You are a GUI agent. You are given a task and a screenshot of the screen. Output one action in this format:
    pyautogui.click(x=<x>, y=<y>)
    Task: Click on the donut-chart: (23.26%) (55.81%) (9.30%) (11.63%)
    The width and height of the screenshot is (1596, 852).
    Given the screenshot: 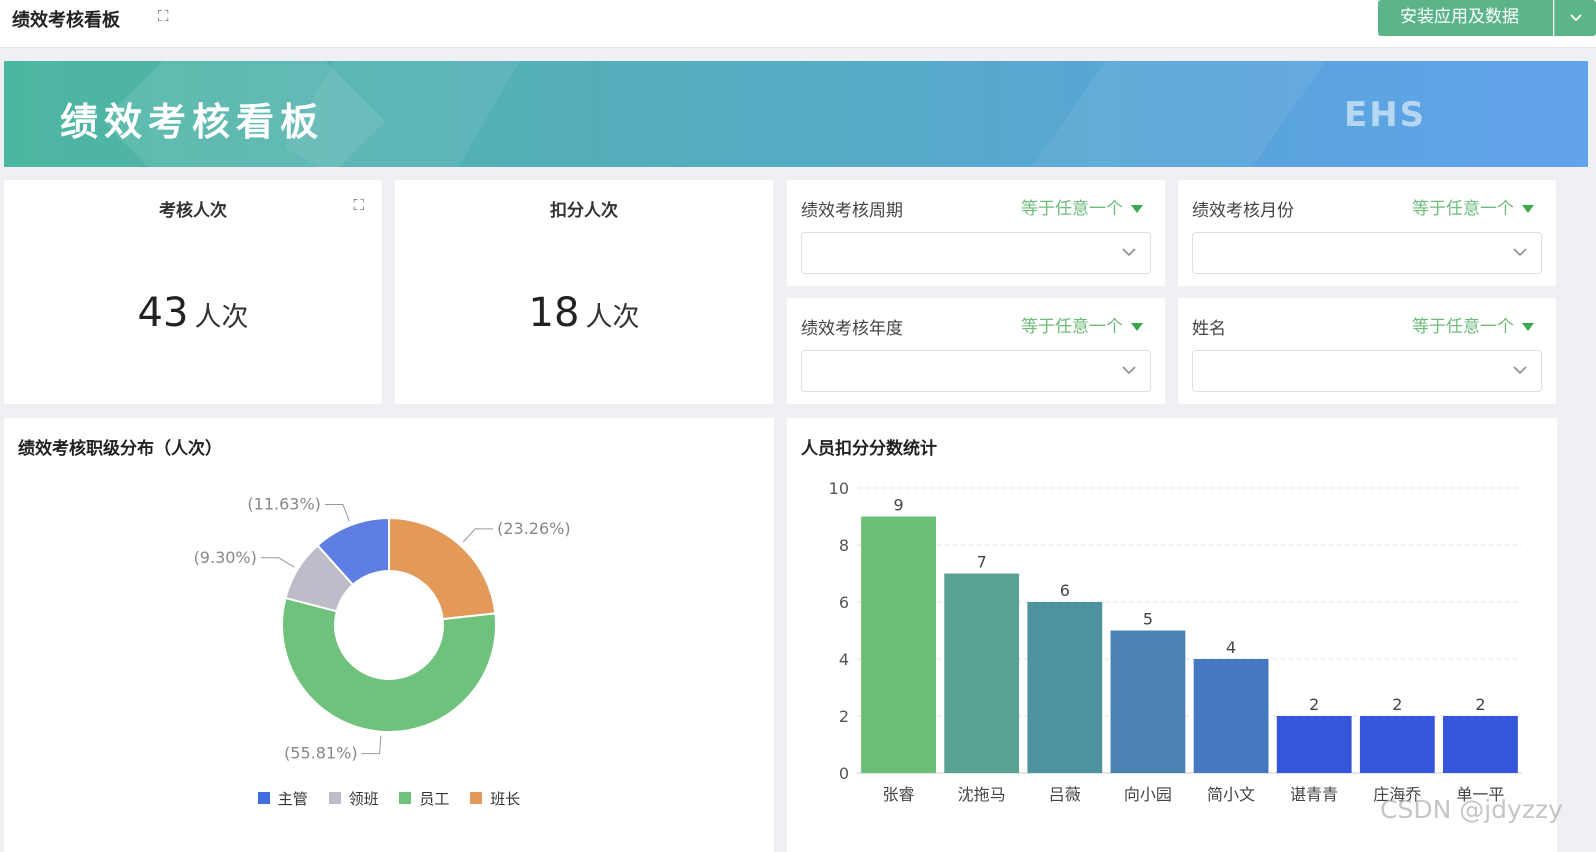 What is the action you would take?
    pyautogui.click(x=382, y=629)
    